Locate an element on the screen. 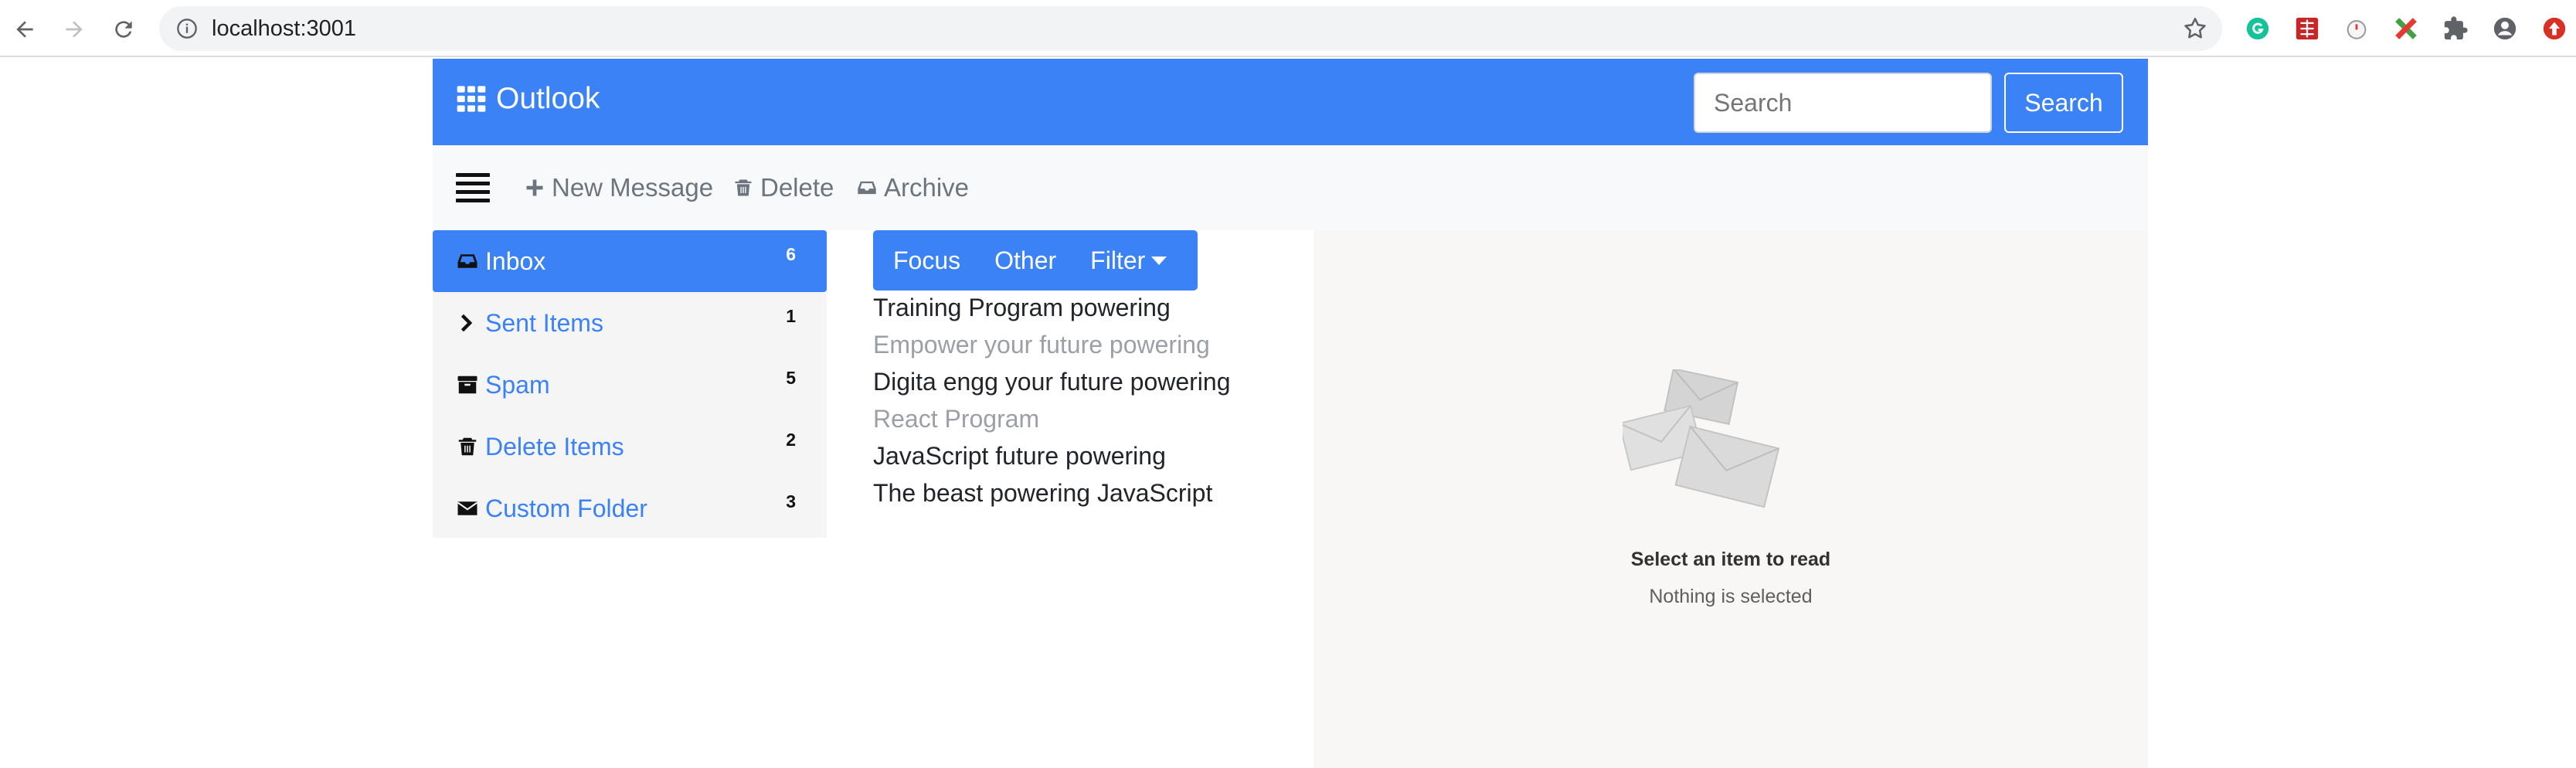 The image size is (2576, 768). empty-state-title: Select an item to read is located at coordinates (1730, 559).